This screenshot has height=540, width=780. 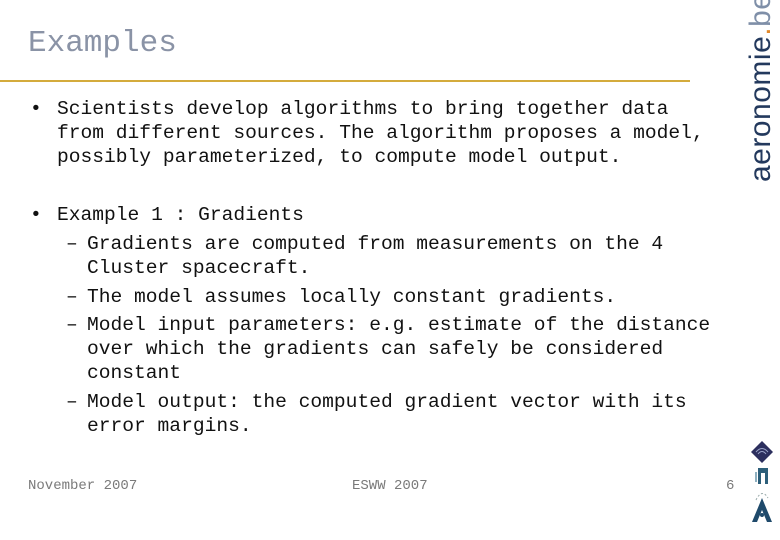 What do you see at coordinates (762, 507) in the screenshot?
I see `triangle-a-icon` at bounding box center [762, 507].